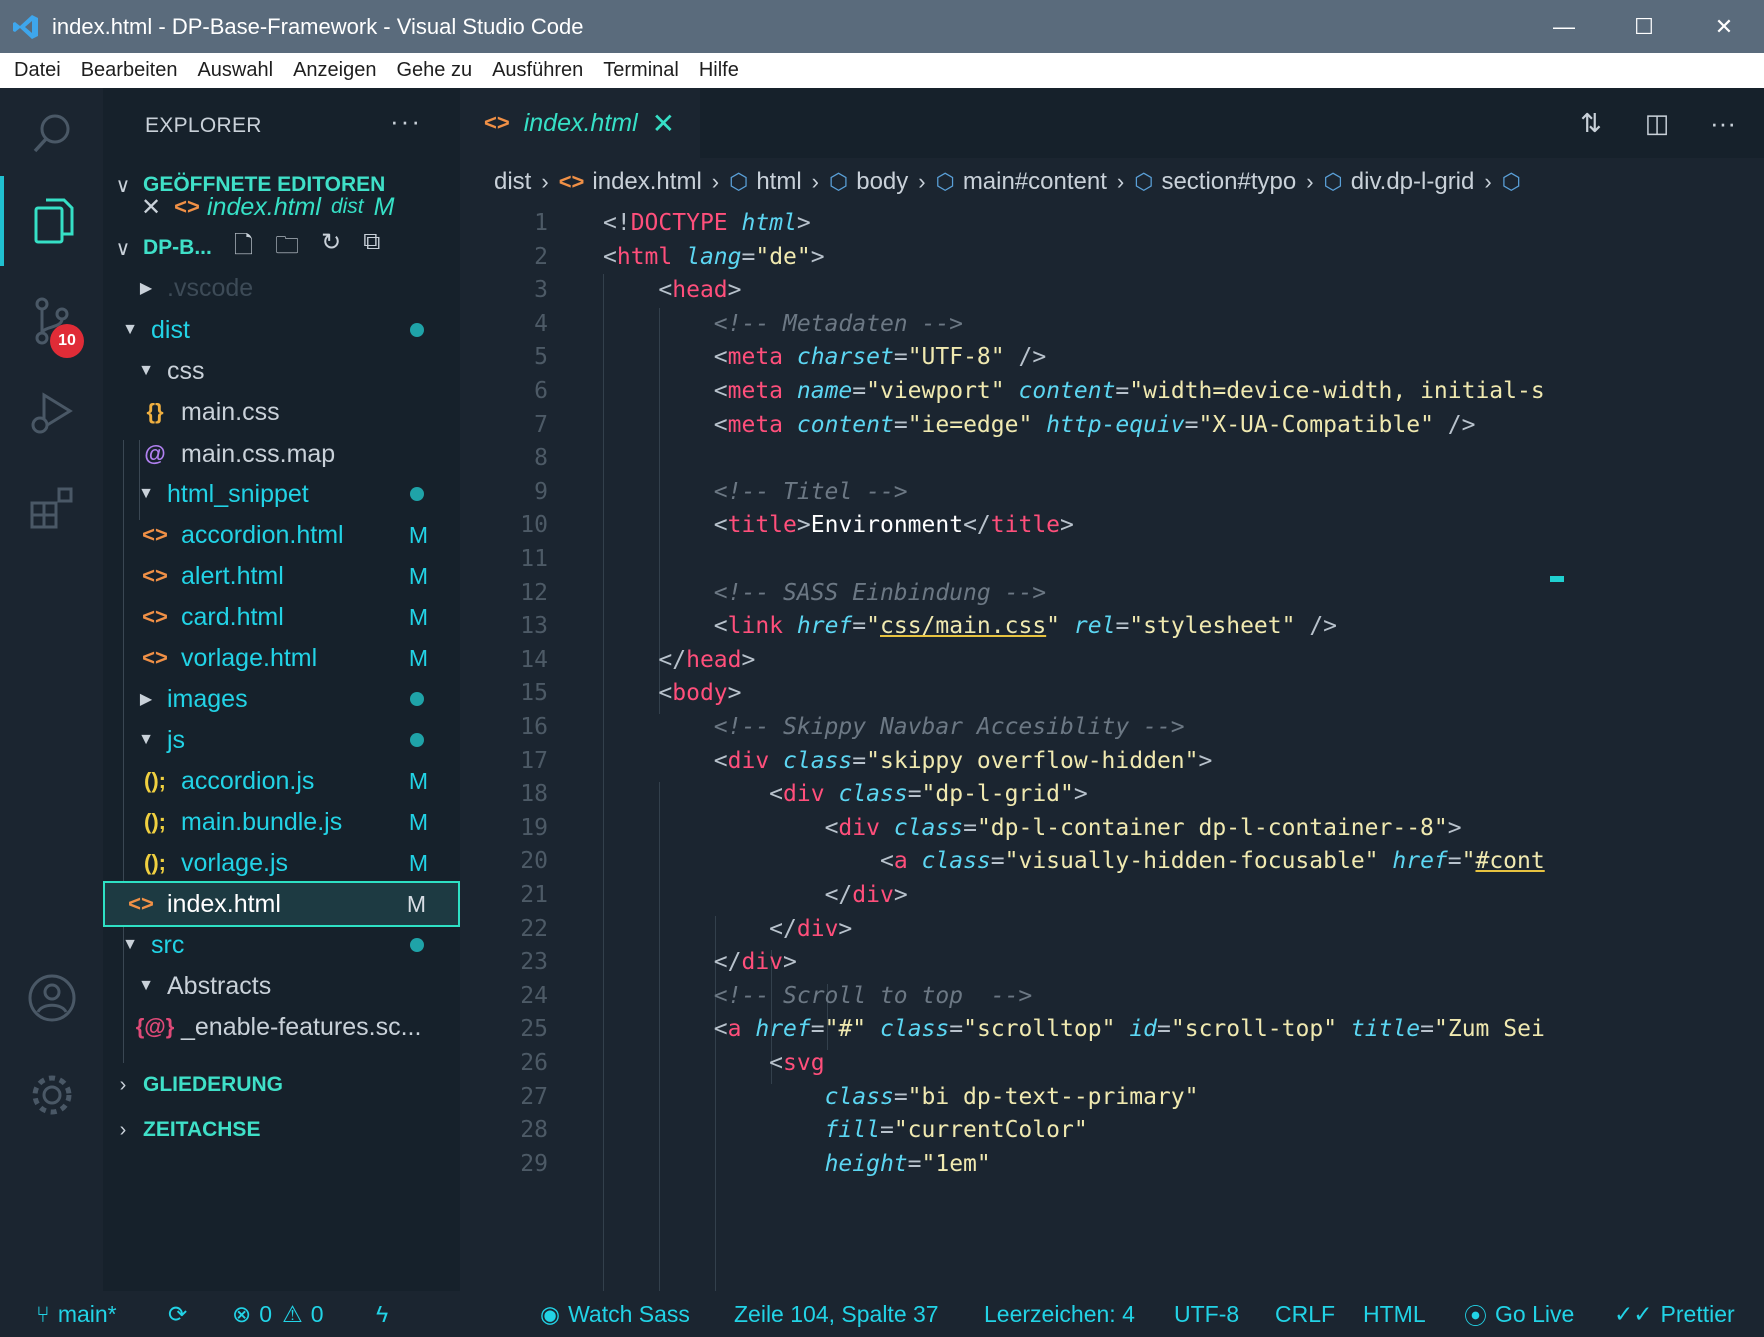  Describe the element at coordinates (1035, 182) in the screenshot. I see `breadcrumb-item: main#content` at that location.